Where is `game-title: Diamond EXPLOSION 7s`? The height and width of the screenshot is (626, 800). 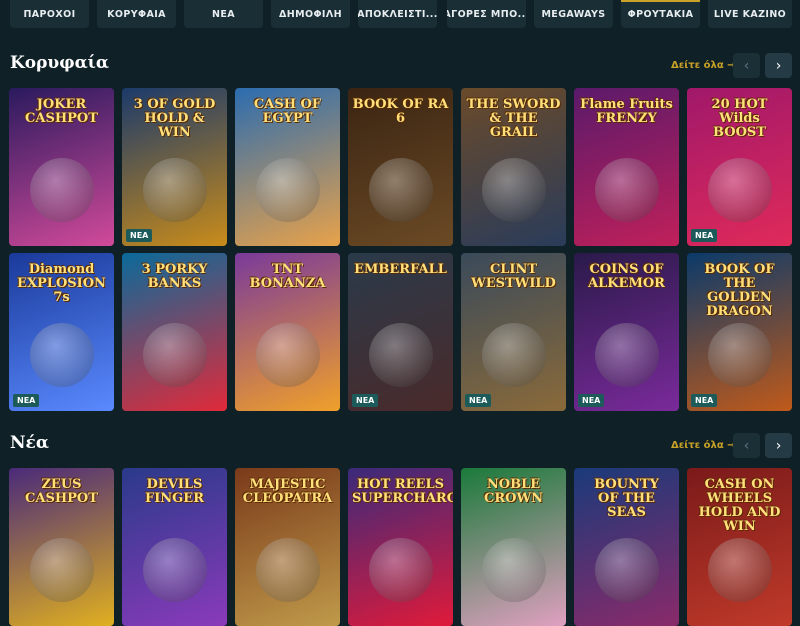 game-title: Diamond EXPLOSION 7s is located at coordinates (61, 283).